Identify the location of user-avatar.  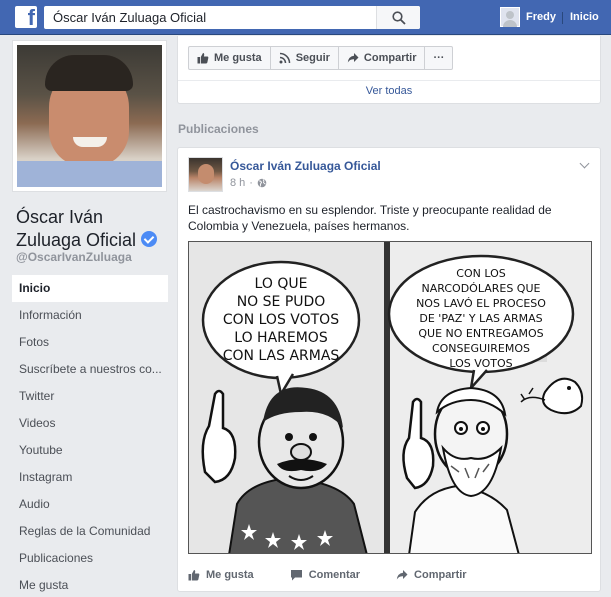
(510, 17).